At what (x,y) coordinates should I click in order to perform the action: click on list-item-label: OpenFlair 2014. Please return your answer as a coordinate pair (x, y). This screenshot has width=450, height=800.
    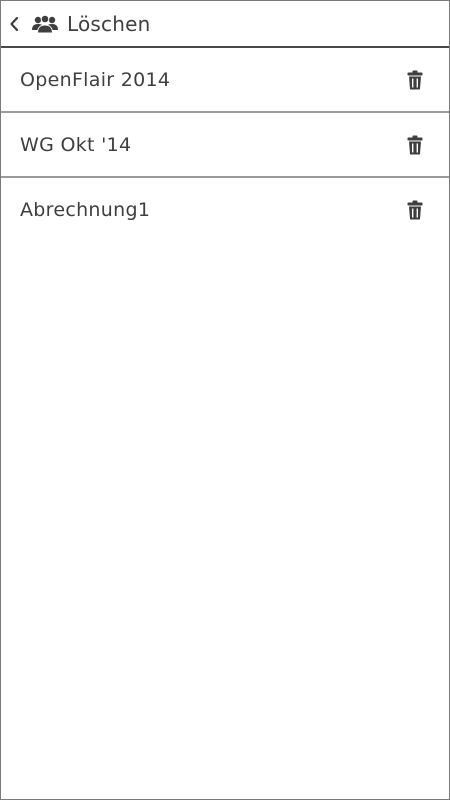
    Looking at the image, I should click on (95, 79).